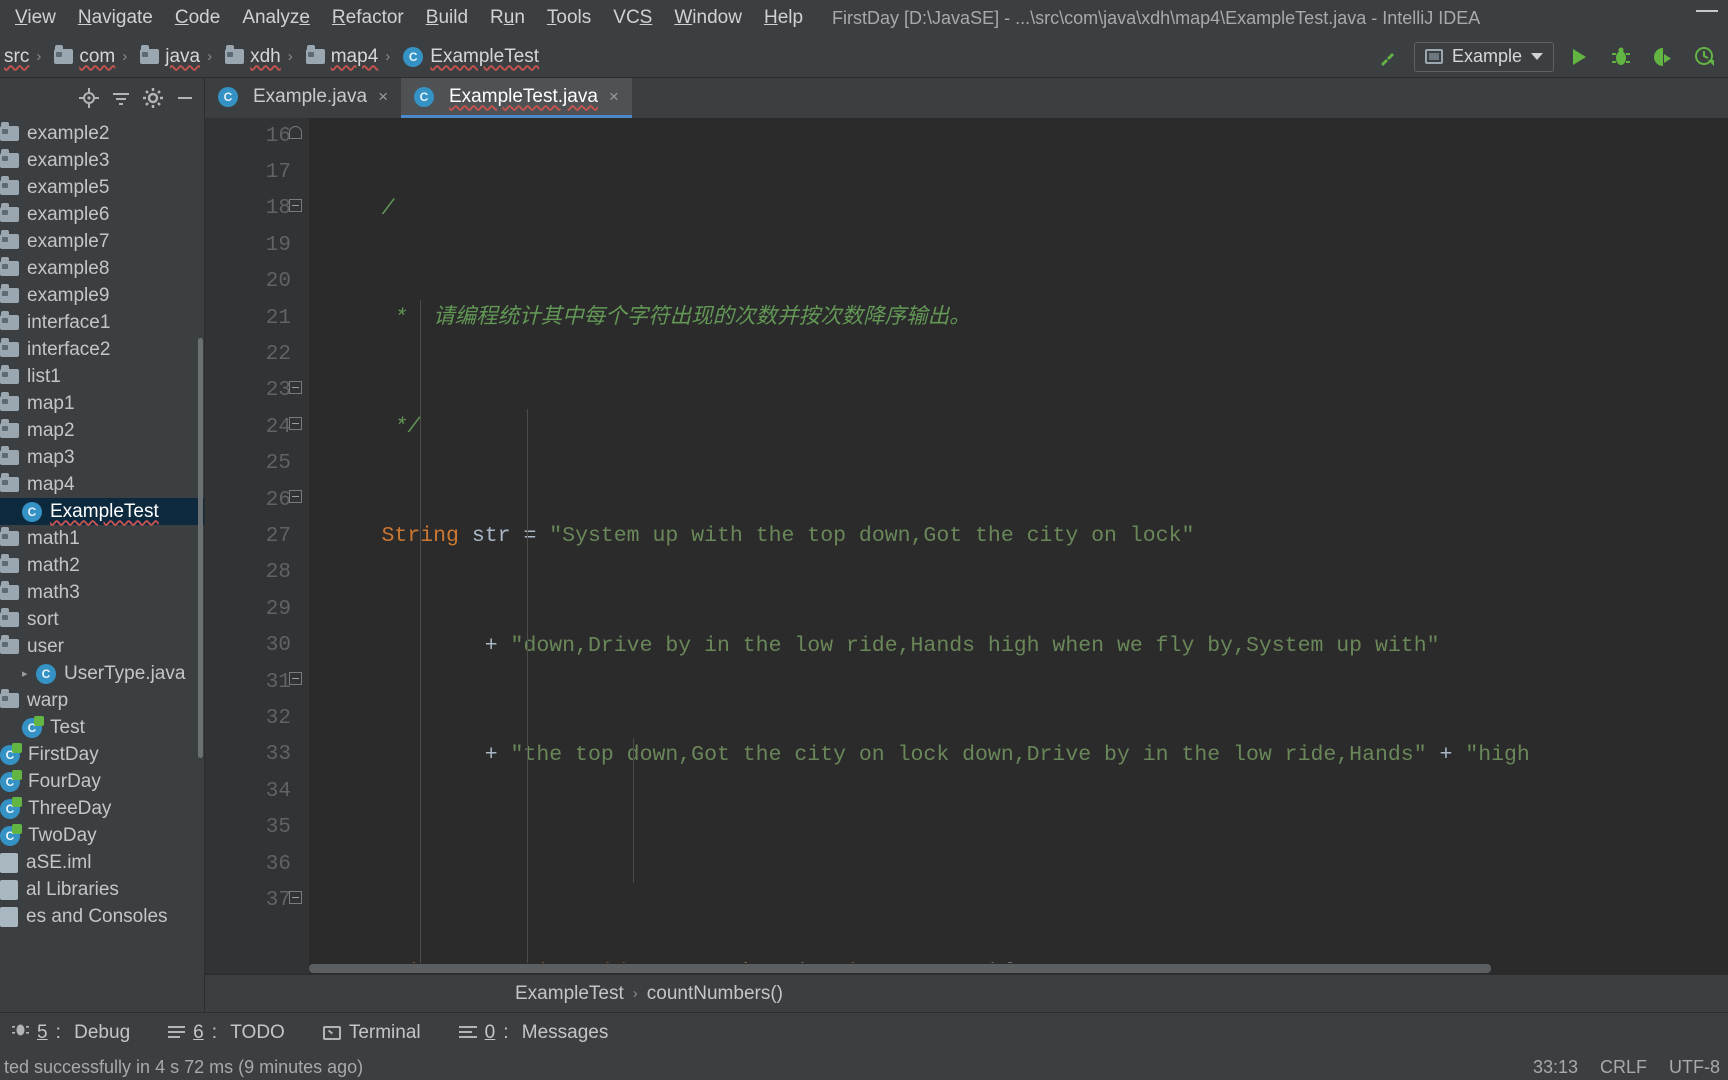  What do you see at coordinates (783, 18) in the screenshot?
I see `menu-item-help: Help` at bounding box center [783, 18].